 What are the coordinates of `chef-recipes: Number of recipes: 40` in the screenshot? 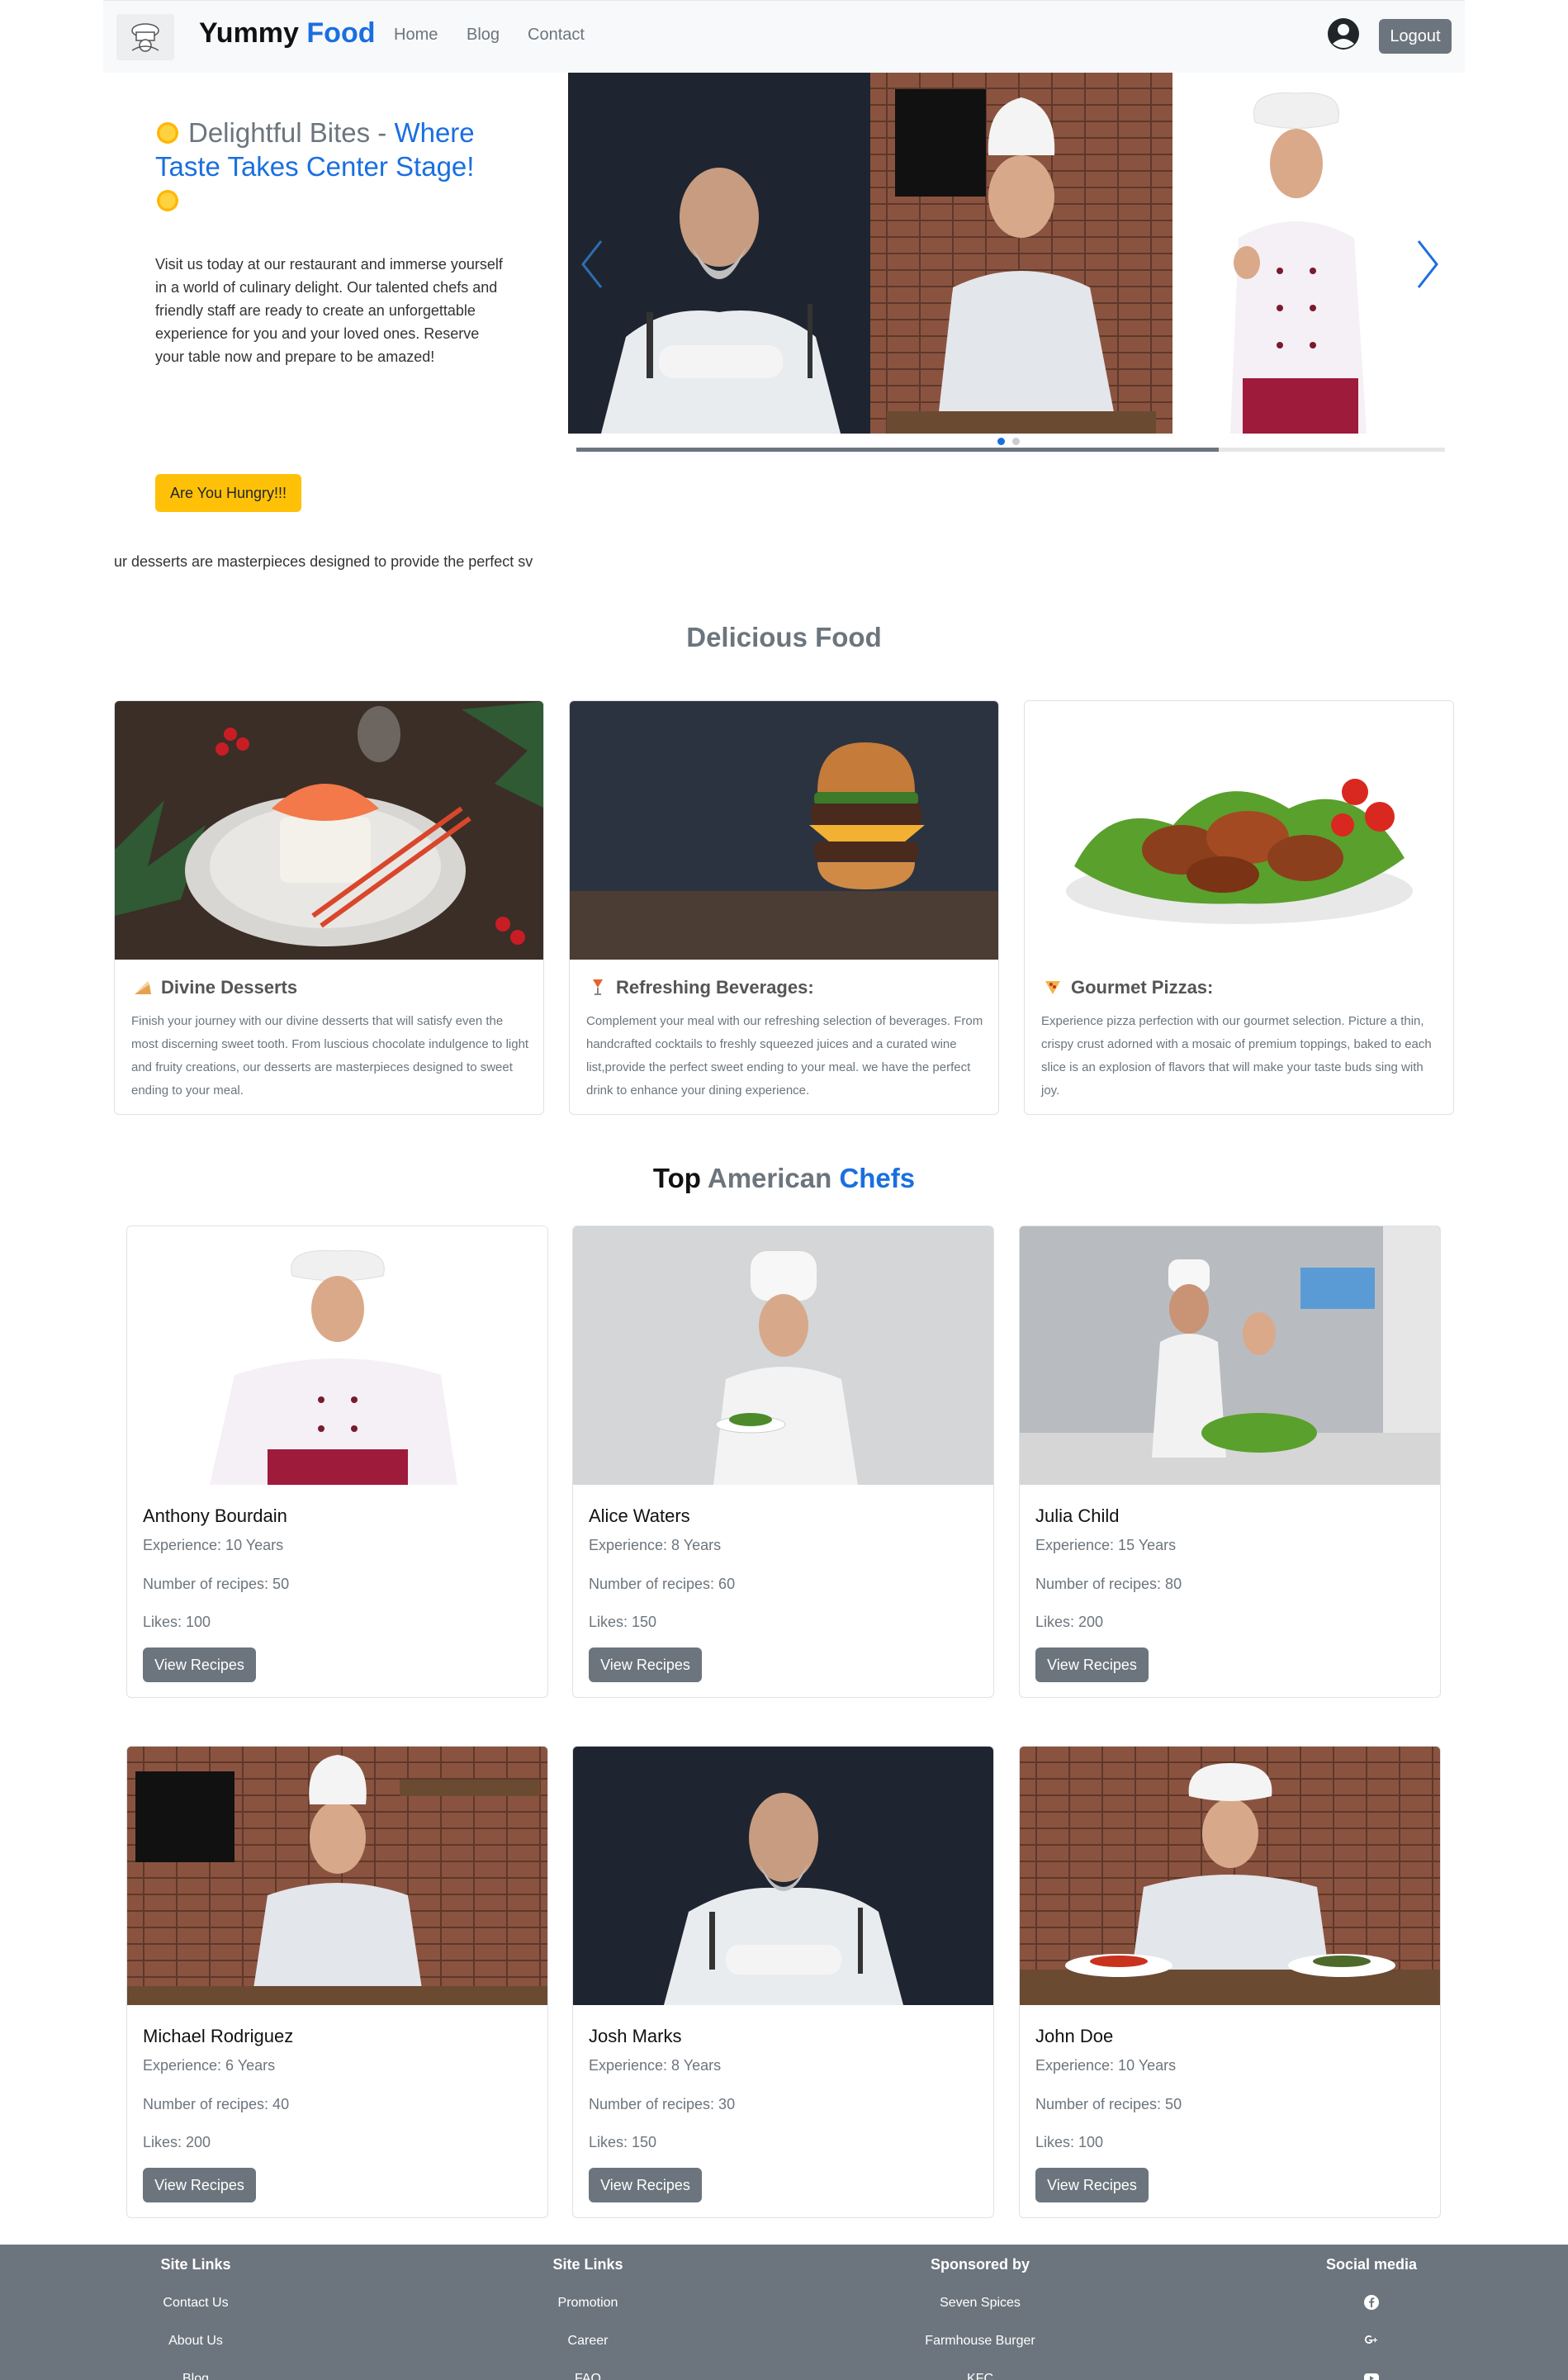 It's located at (216, 2104).